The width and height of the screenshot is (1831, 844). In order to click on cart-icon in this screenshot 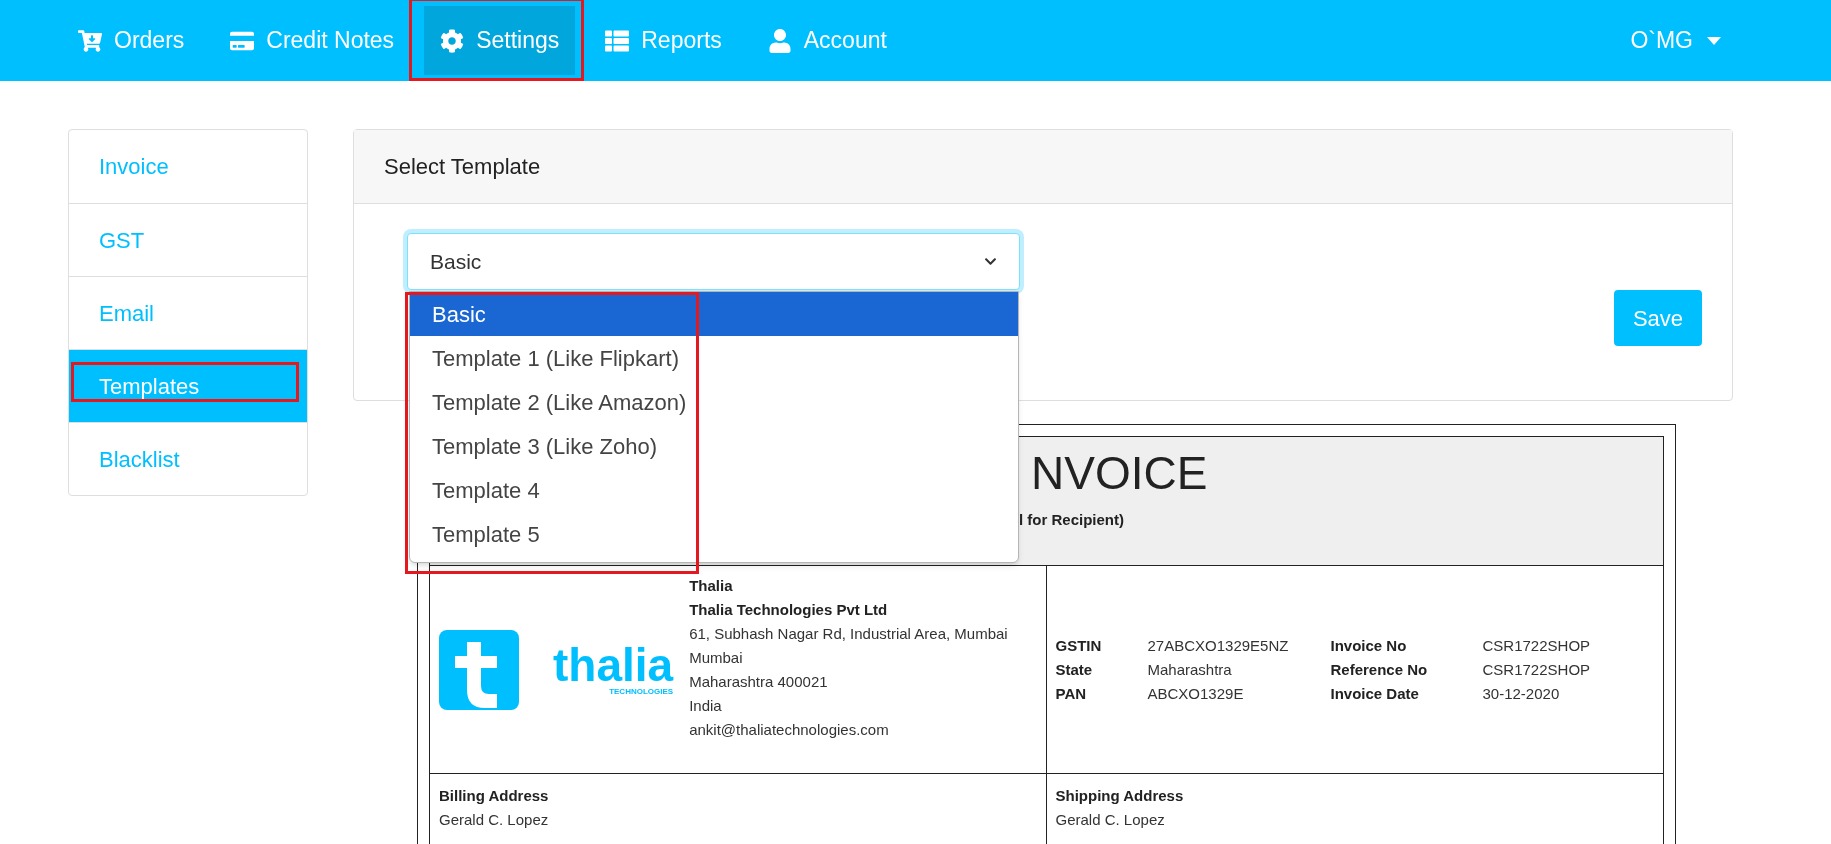, I will do `click(90, 40)`.